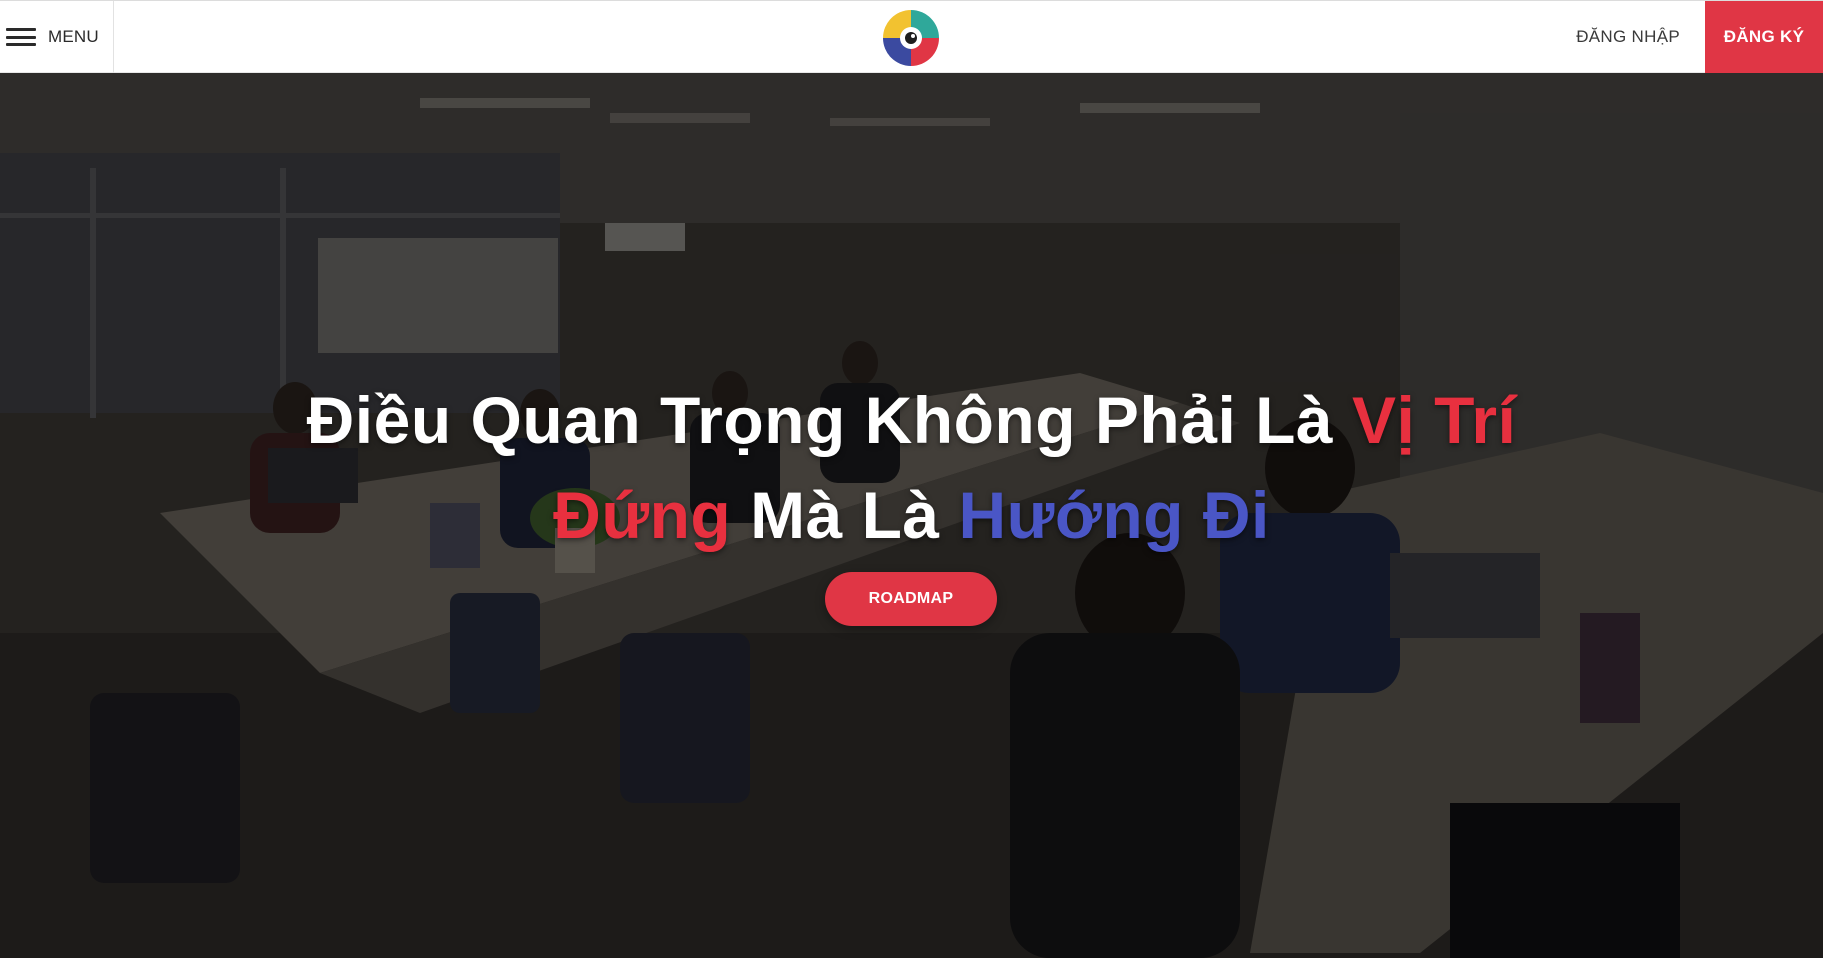 Image resolution: width=1823 pixels, height=958 pixels. I want to click on menu-button: MENU, so click(57, 37).